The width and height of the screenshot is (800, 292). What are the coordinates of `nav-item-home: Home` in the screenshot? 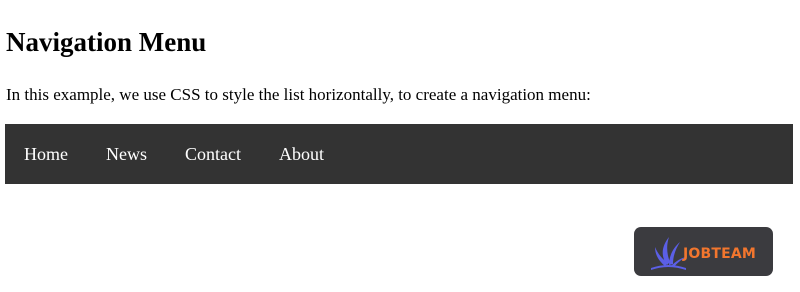 It's located at (46, 154).